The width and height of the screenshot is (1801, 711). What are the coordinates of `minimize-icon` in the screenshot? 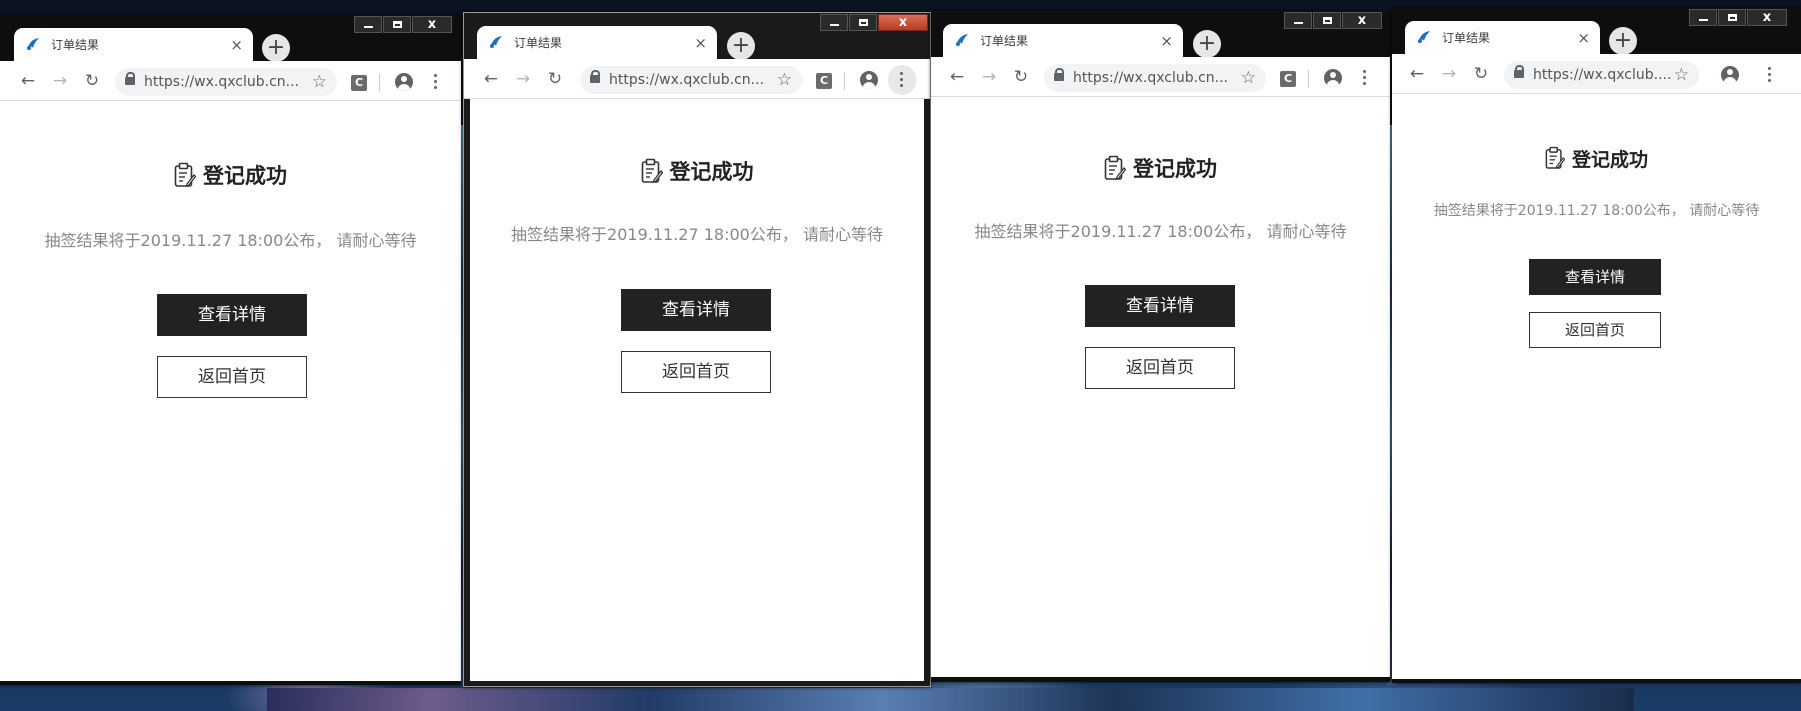 It's located at (1703, 20).